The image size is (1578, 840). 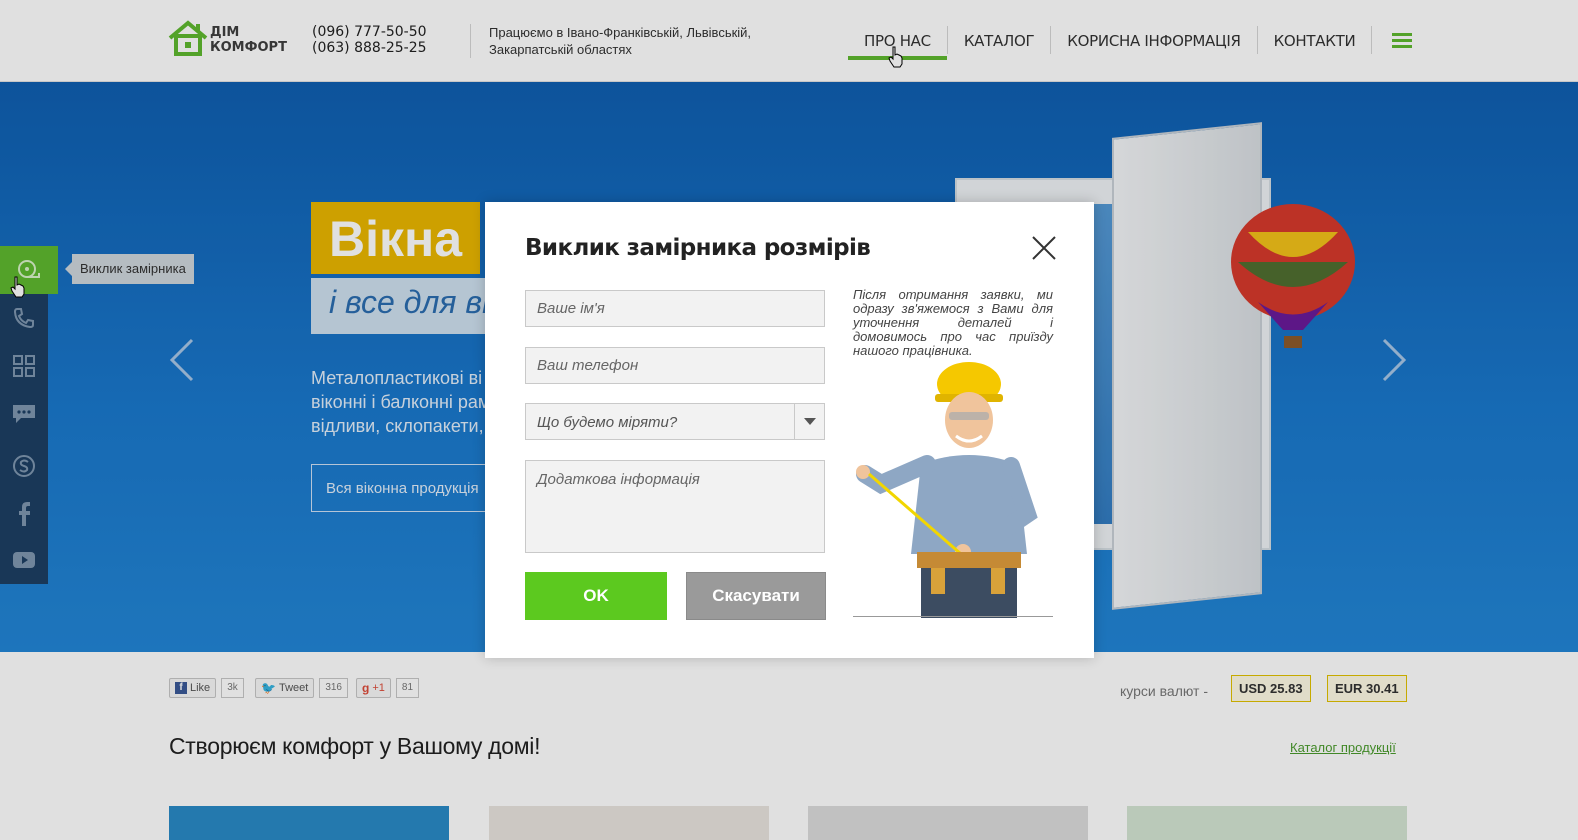 What do you see at coordinates (675, 506) in the screenshot?
I see `additional-info-textarea` at bounding box center [675, 506].